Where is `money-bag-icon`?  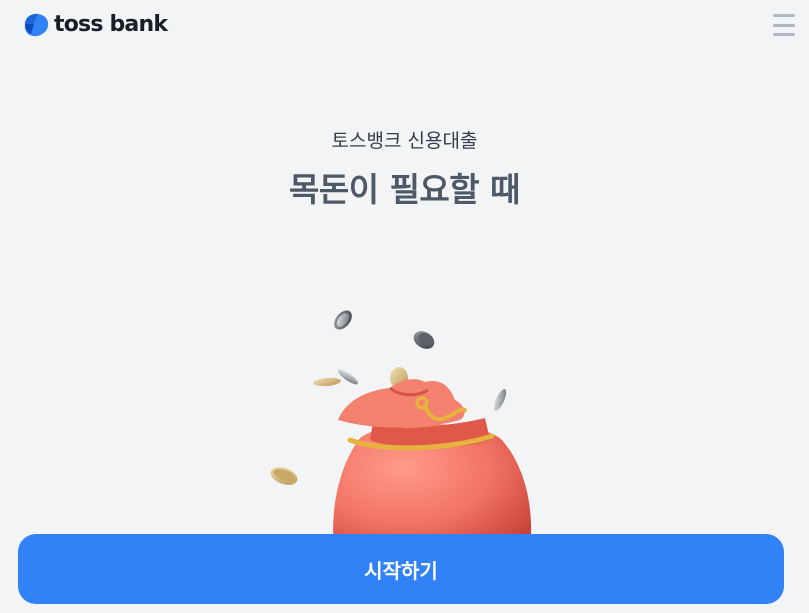
money-bag-icon is located at coordinates (401, 430).